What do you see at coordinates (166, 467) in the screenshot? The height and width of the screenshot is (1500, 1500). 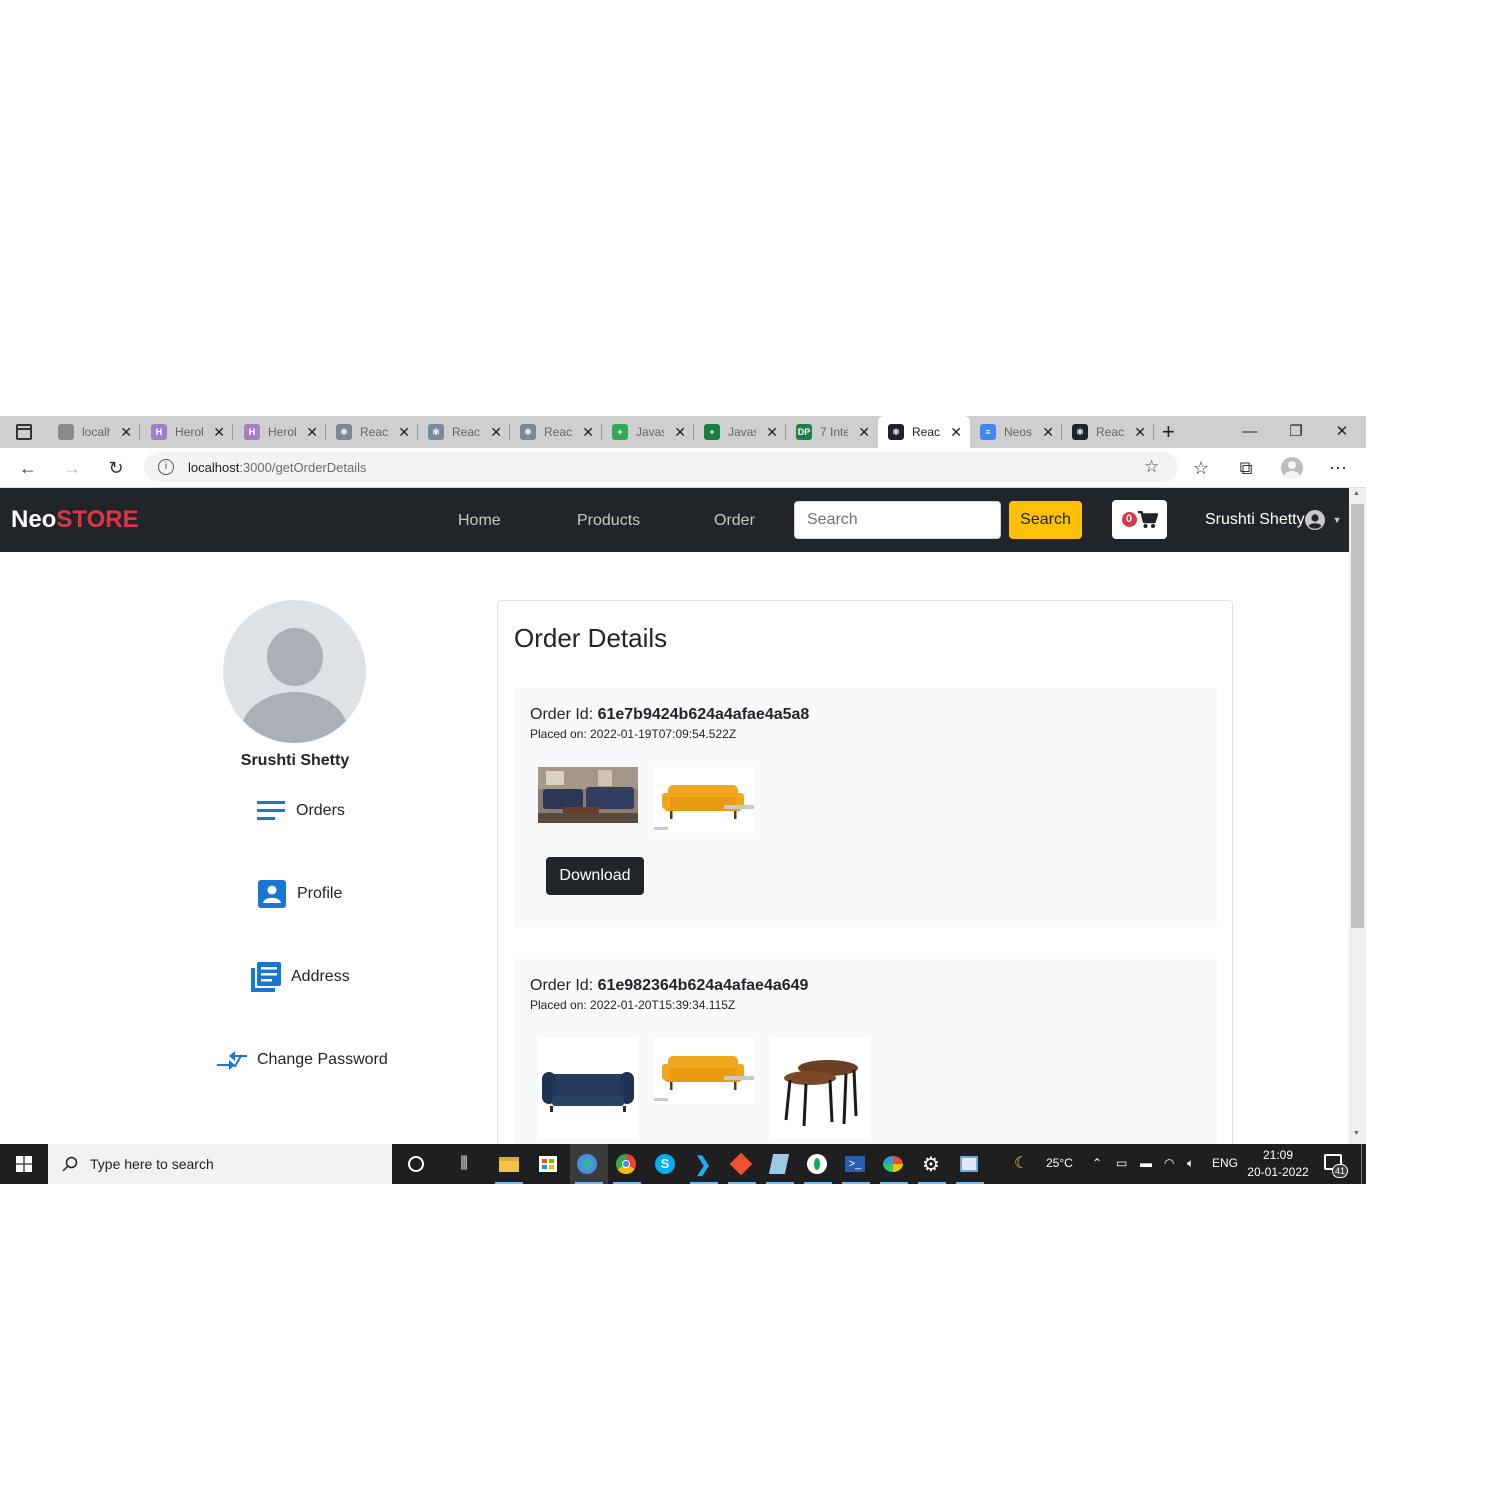 I see `site-info-icon: i` at bounding box center [166, 467].